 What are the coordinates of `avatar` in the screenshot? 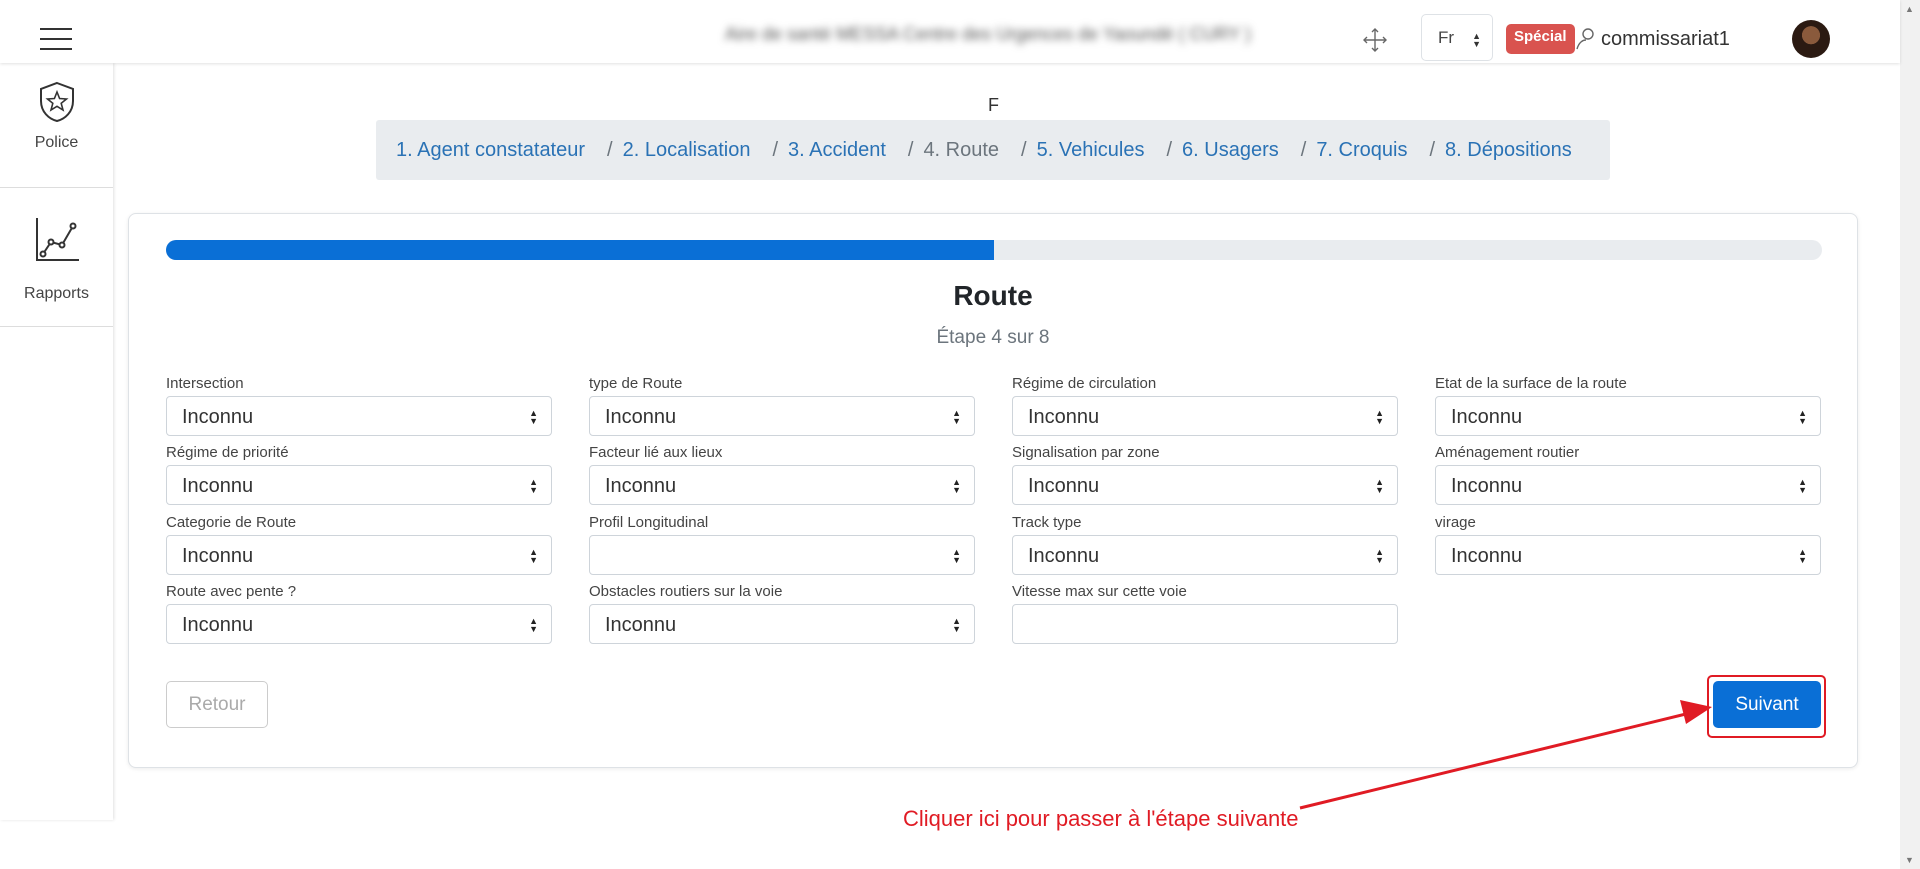 It's located at (1811, 39).